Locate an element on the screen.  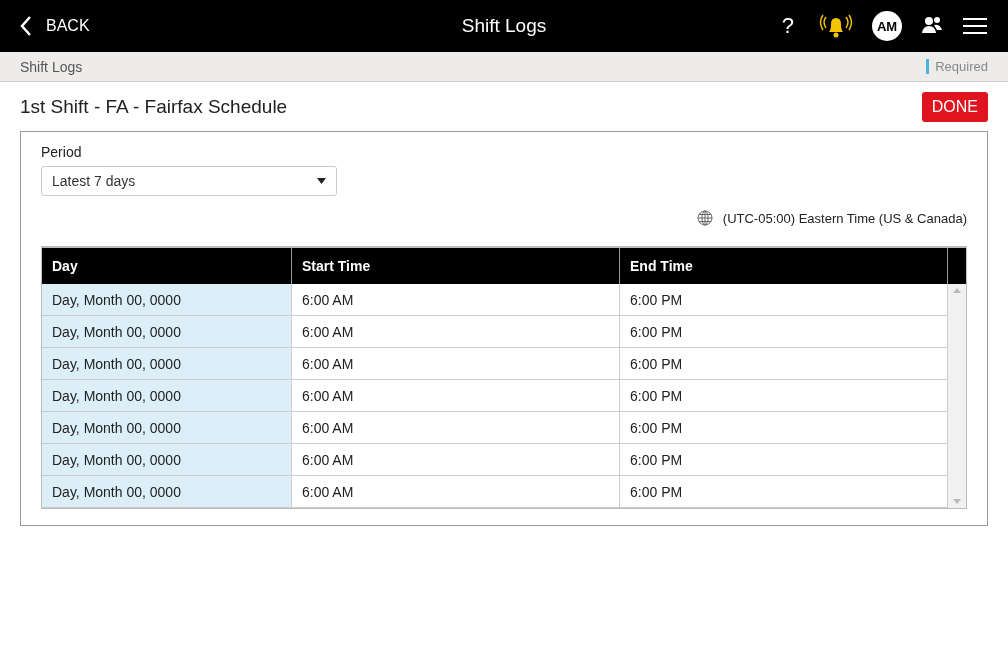
caret-icon is located at coordinates (321, 181).